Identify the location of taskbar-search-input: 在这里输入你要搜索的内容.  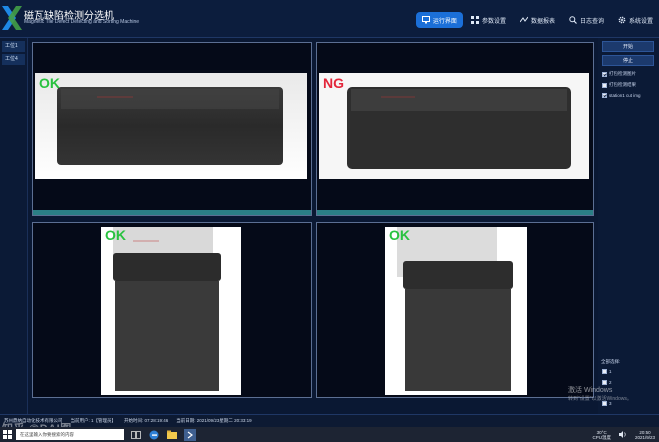
(70, 434).